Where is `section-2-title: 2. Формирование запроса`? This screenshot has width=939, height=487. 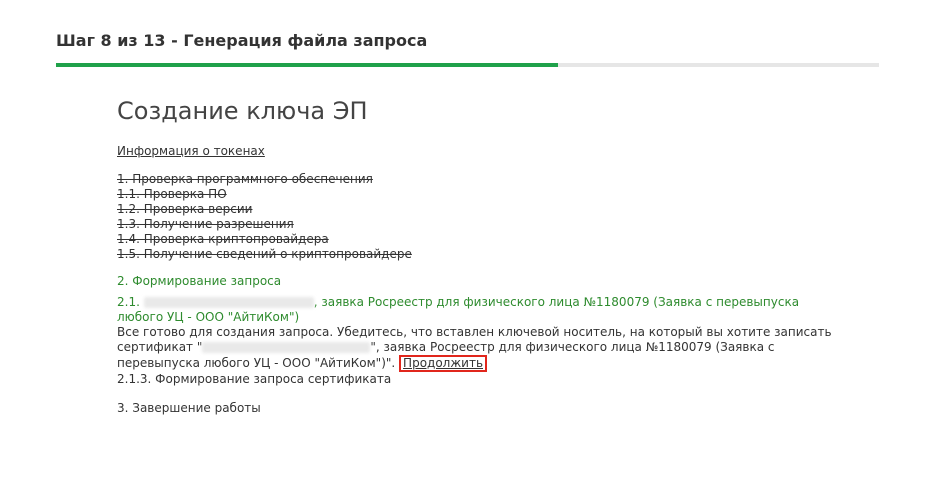
section-2-title: 2. Формирование запроса is located at coordinates (199, 281).